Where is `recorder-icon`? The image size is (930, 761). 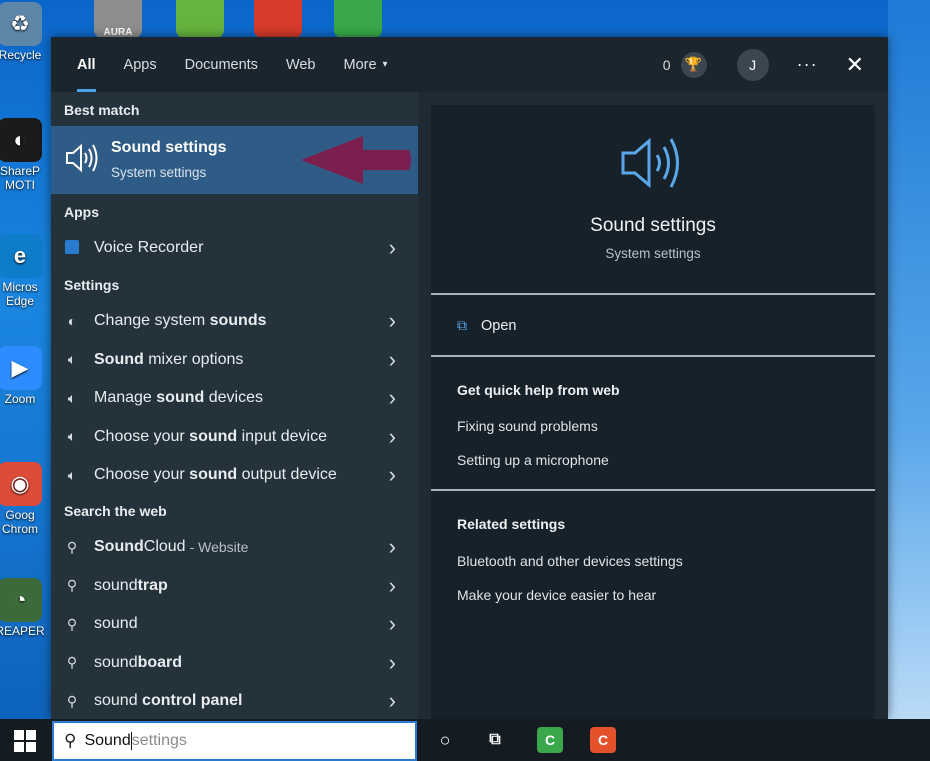
recorder-icon is located at coordinates (72, 248).